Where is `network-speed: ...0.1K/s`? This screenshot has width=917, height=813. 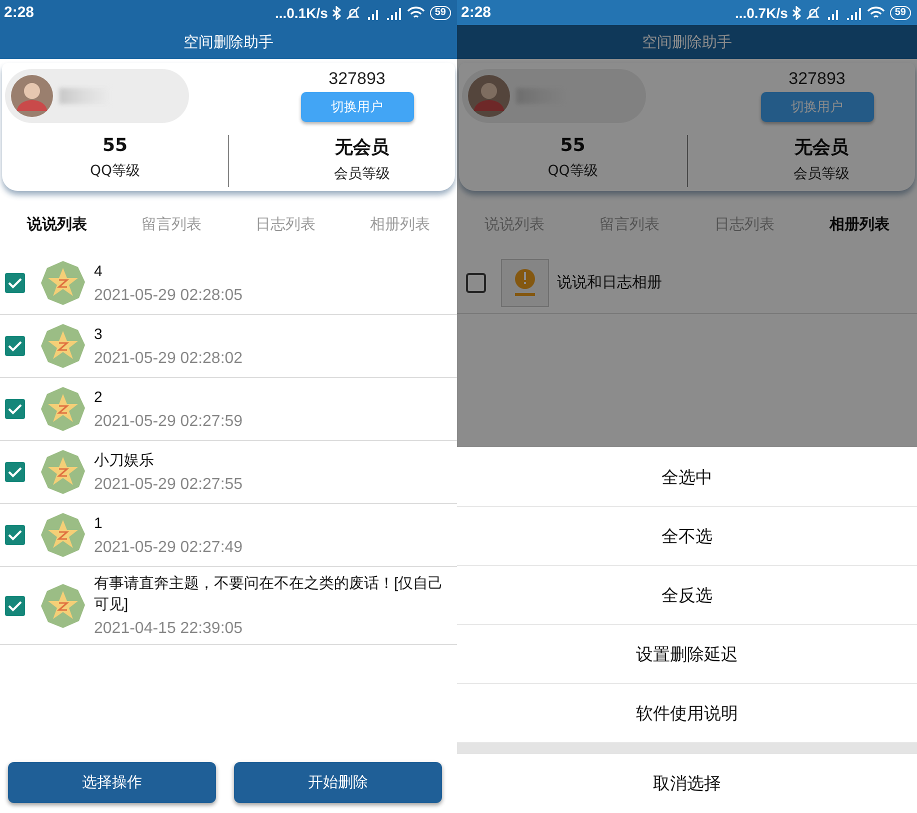
network-speed: ...0.1K/s is located at coordinates (301, 12).